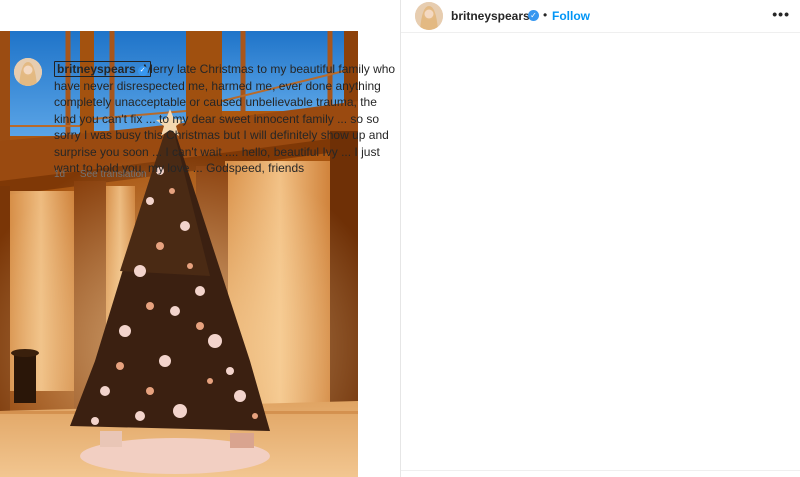 The width and height of the screenshot is (800, 477). I want to click on caption-avatar, so click(28, 72).